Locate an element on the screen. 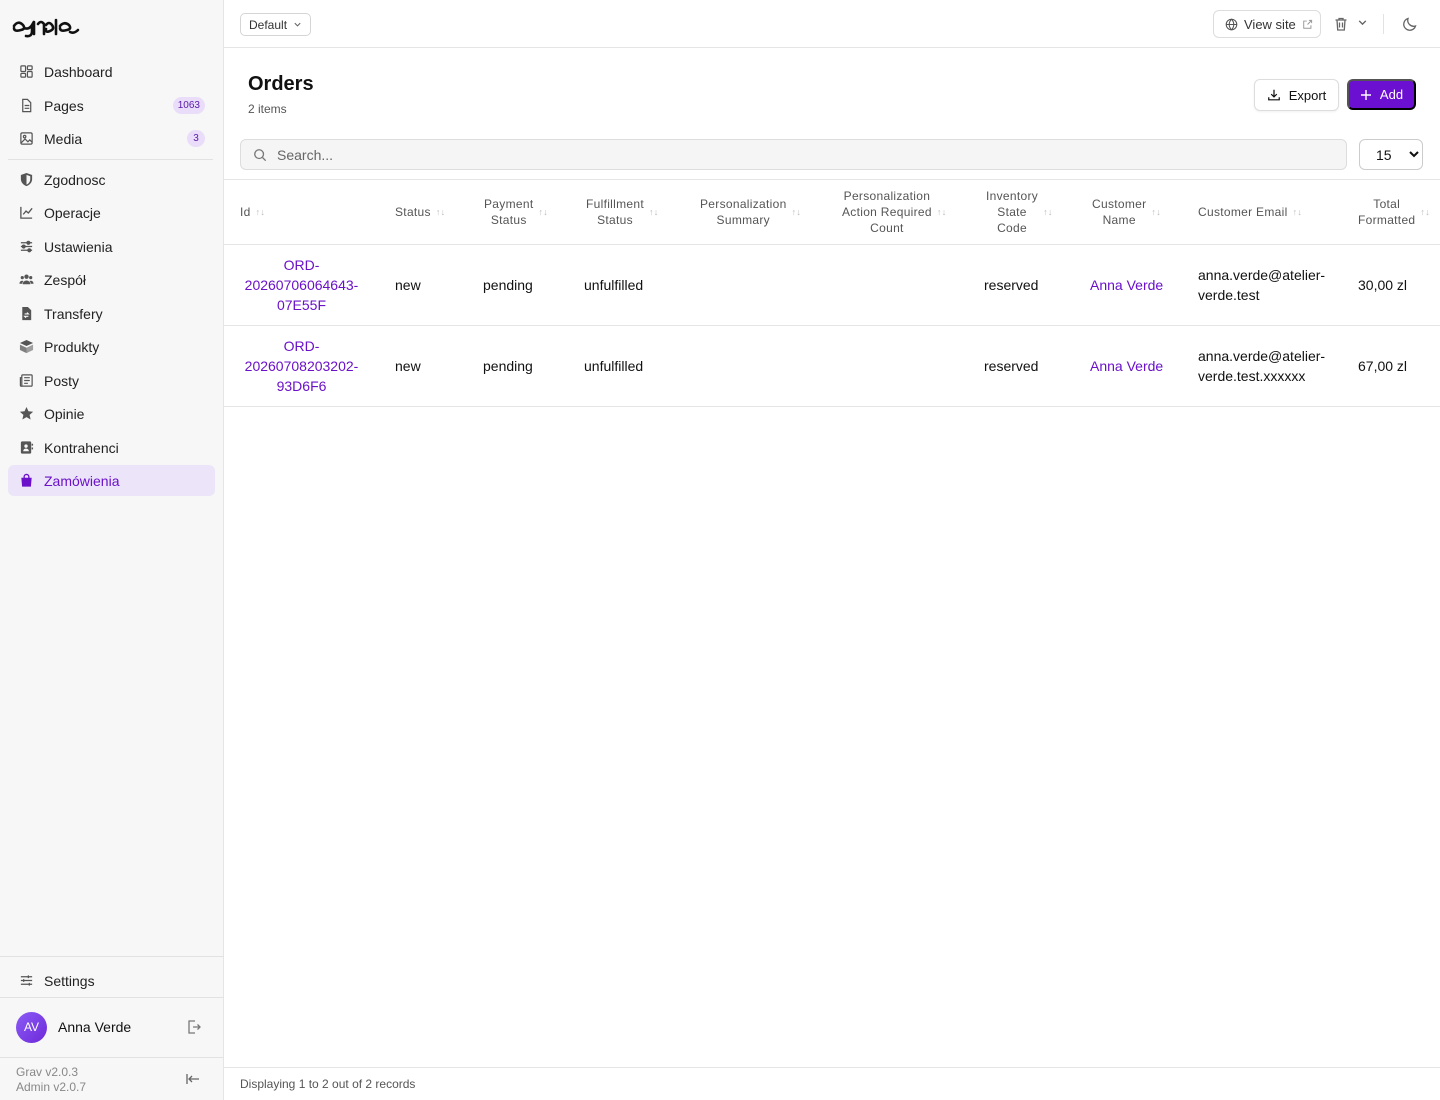 The image size is (1440, 1100). version-info: Grav v2.0.3 Admin v2.0.7 is located at coordinates (51, 1080).